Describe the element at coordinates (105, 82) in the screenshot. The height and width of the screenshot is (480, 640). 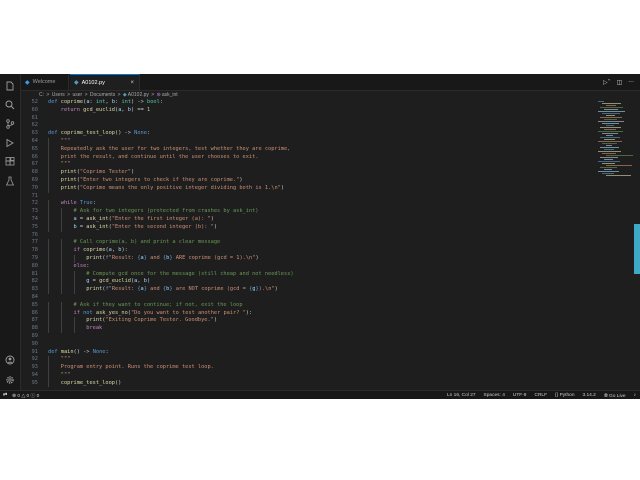
I see `tab-a0102-py: ◆ A0102.py ×` at that location.